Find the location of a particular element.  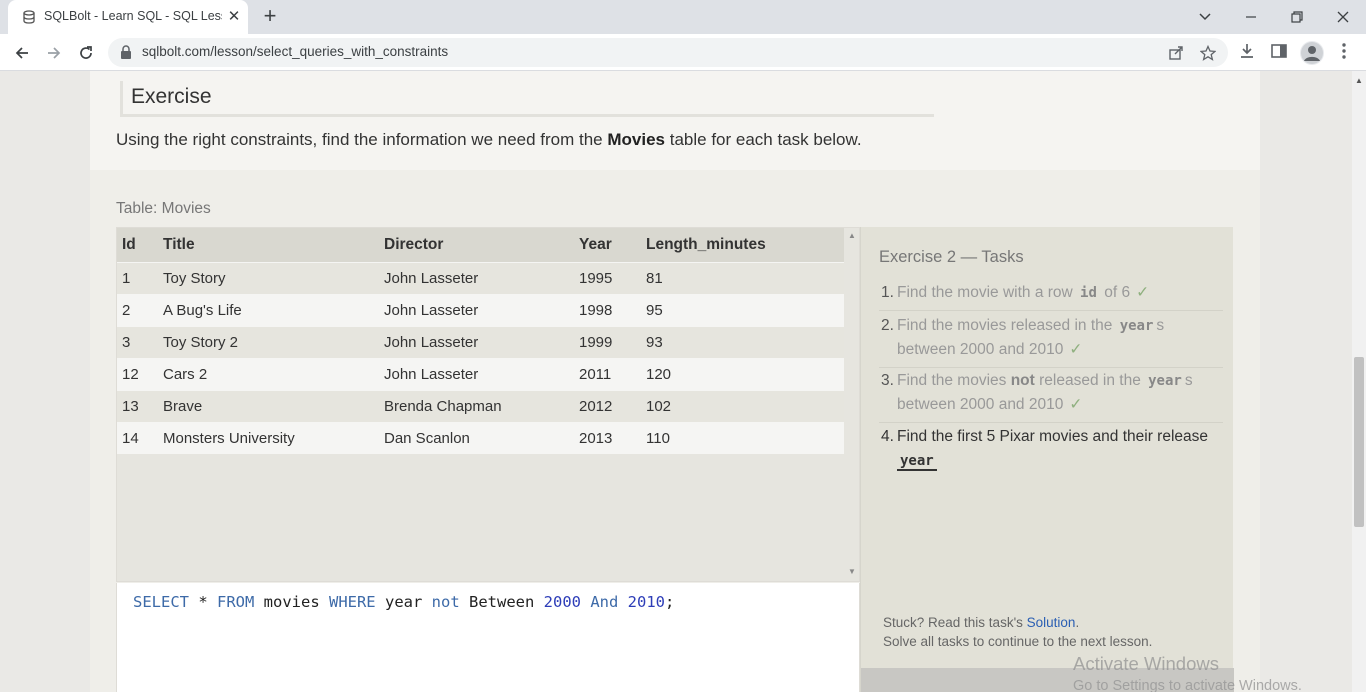

table-cell: Brave is located at coordinates (268, 405).